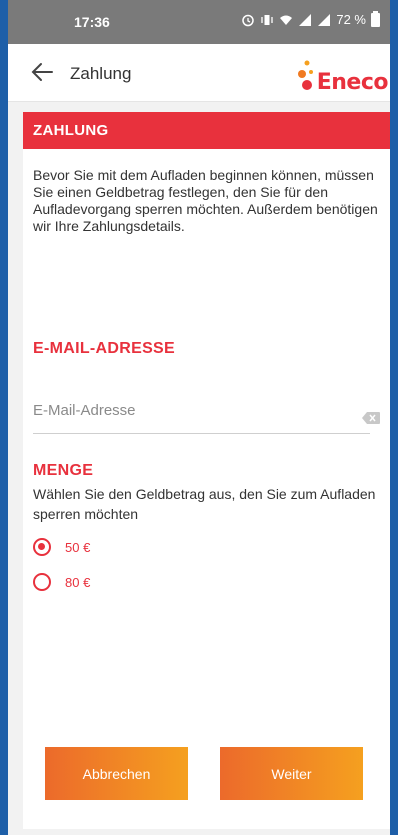  What do you see at coordinates (291, 773) in the screenshot?
I see `next-button: Weiter` at bounding box center [291, 773].